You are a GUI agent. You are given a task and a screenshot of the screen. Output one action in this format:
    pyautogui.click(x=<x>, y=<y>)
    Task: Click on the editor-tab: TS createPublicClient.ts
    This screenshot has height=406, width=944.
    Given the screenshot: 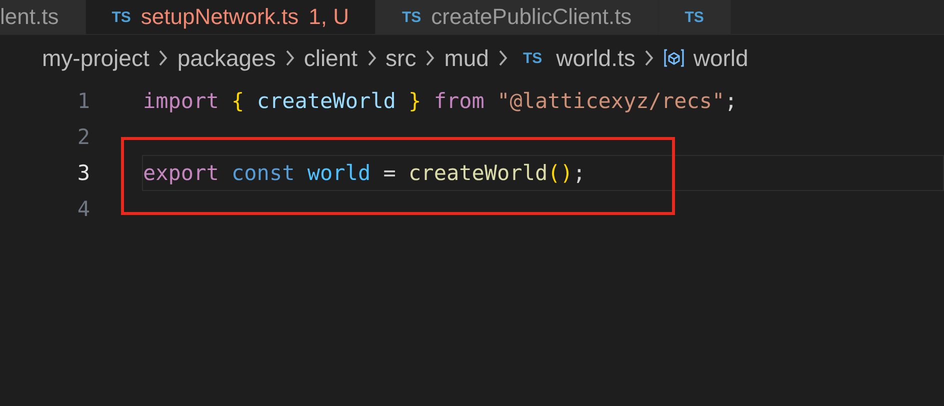 What is the action you would take?
    pyautogui.click(x=517, y=17)
    